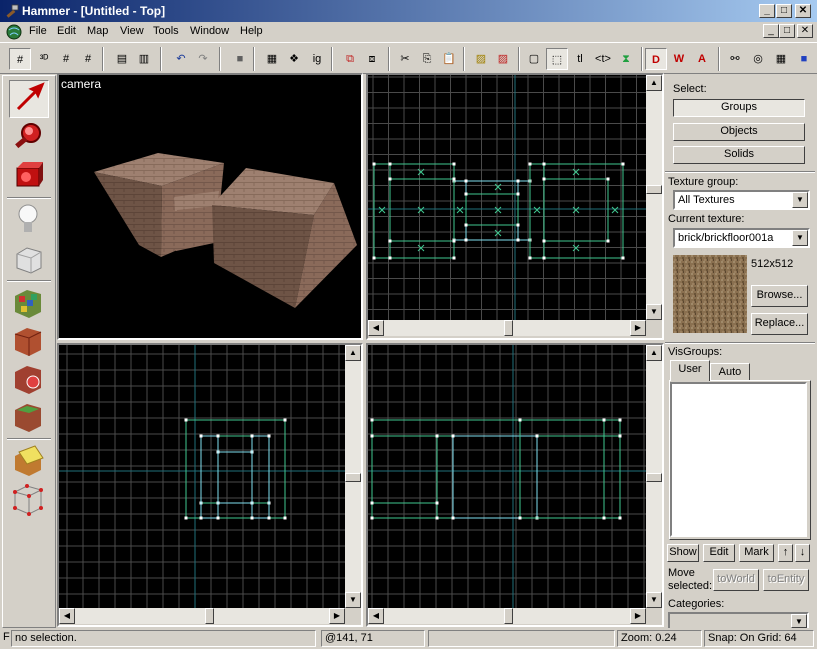 The height and width of the screenshot is (649, 817). Describe the element at coordinates (730, 372) in the screenshot. I see `tab-auto: Auto` at that location.